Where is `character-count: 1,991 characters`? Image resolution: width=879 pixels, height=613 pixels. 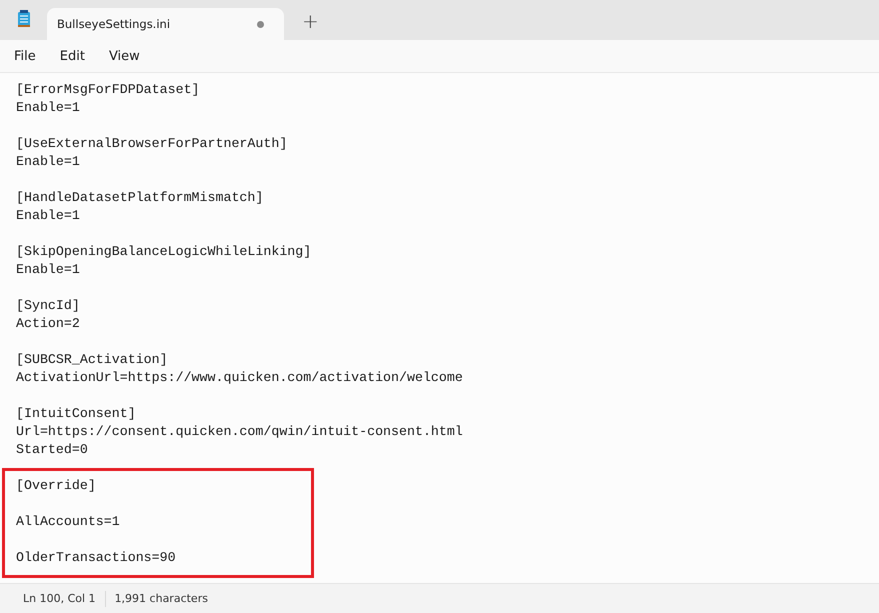
character-count: 1,991 characters is located at coordinates (161, 598).